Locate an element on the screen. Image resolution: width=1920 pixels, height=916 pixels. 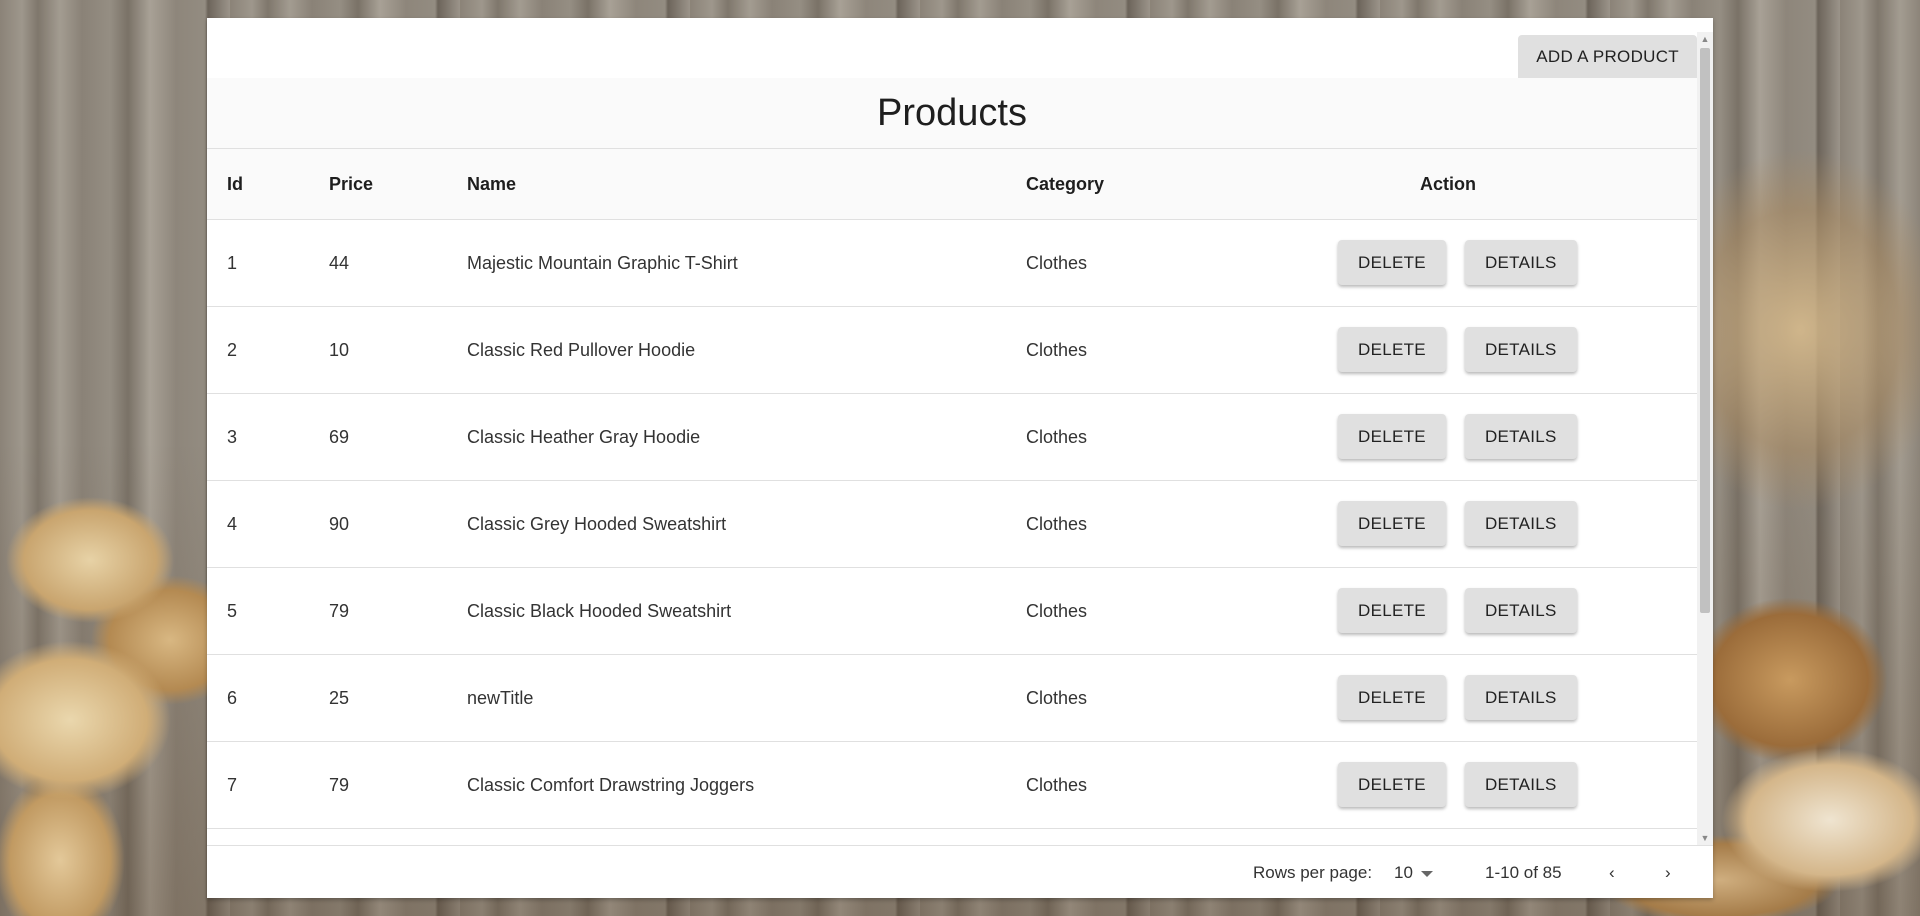
rows-per-page-label: Rows per page: is located at coordinates (1313, 872).